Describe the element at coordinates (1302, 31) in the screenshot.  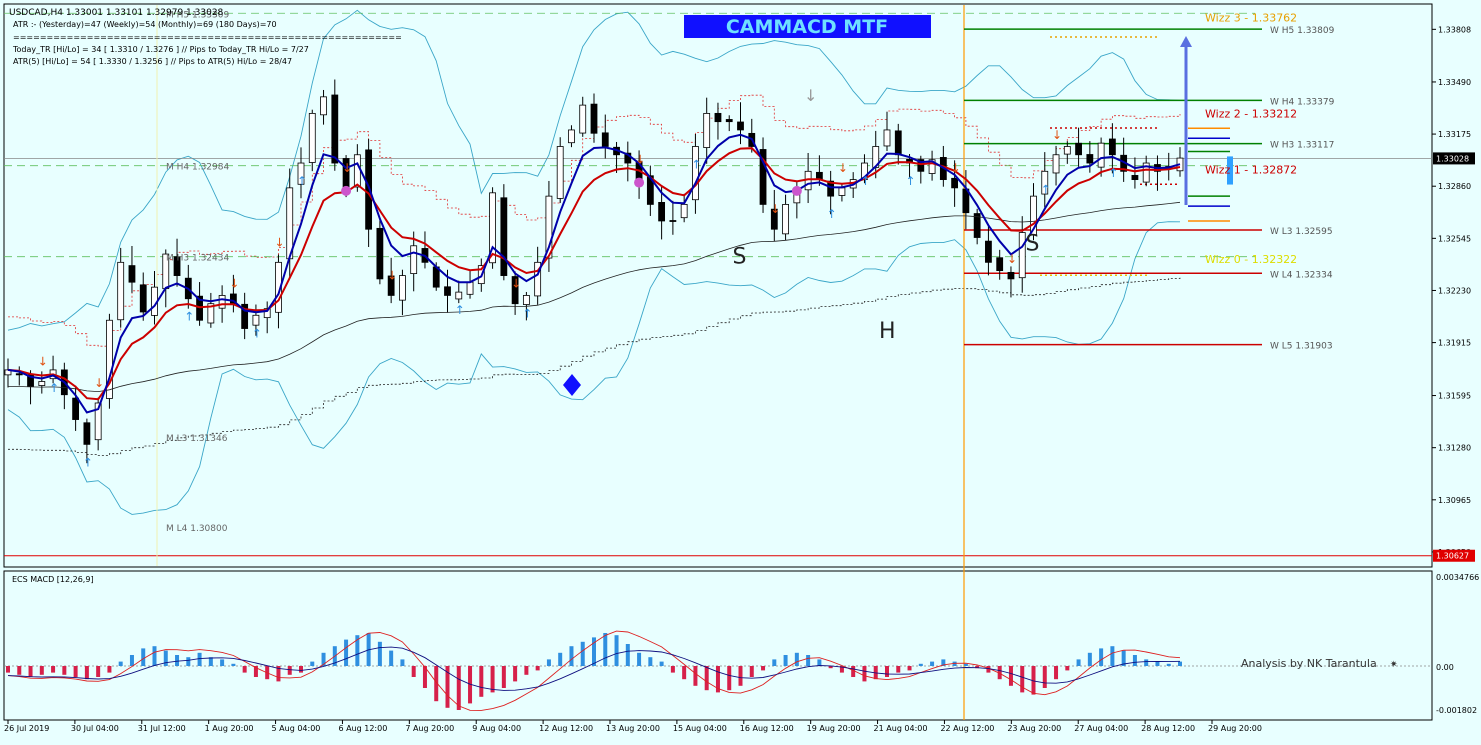
I see `weekly-pivot-label: W H5 1.33809` at that location.